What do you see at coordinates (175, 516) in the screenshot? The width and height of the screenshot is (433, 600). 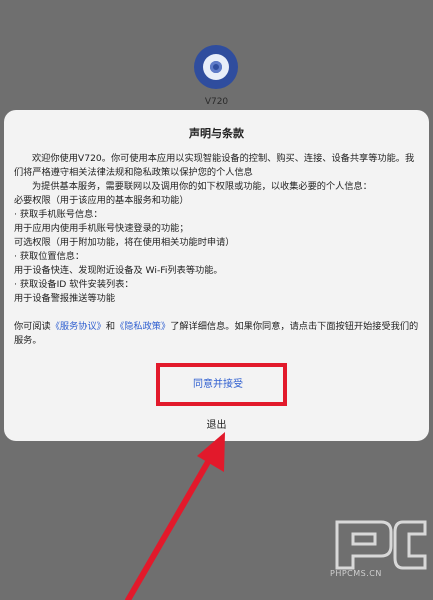 I see `red-arrow-icon` at bounding box center [175, 516].